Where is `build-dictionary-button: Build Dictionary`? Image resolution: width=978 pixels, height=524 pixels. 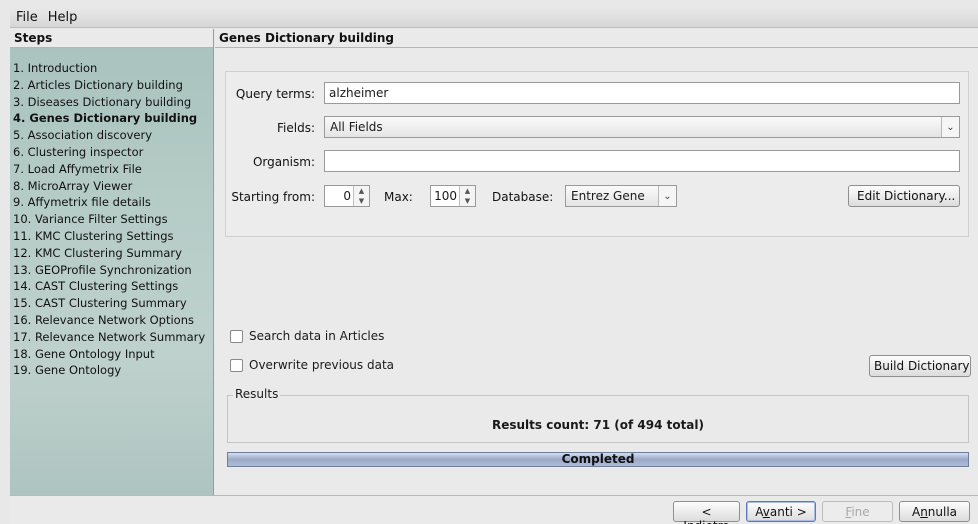 build-dictionary-button: Build Dictionary is located at coordinates (920, 366).